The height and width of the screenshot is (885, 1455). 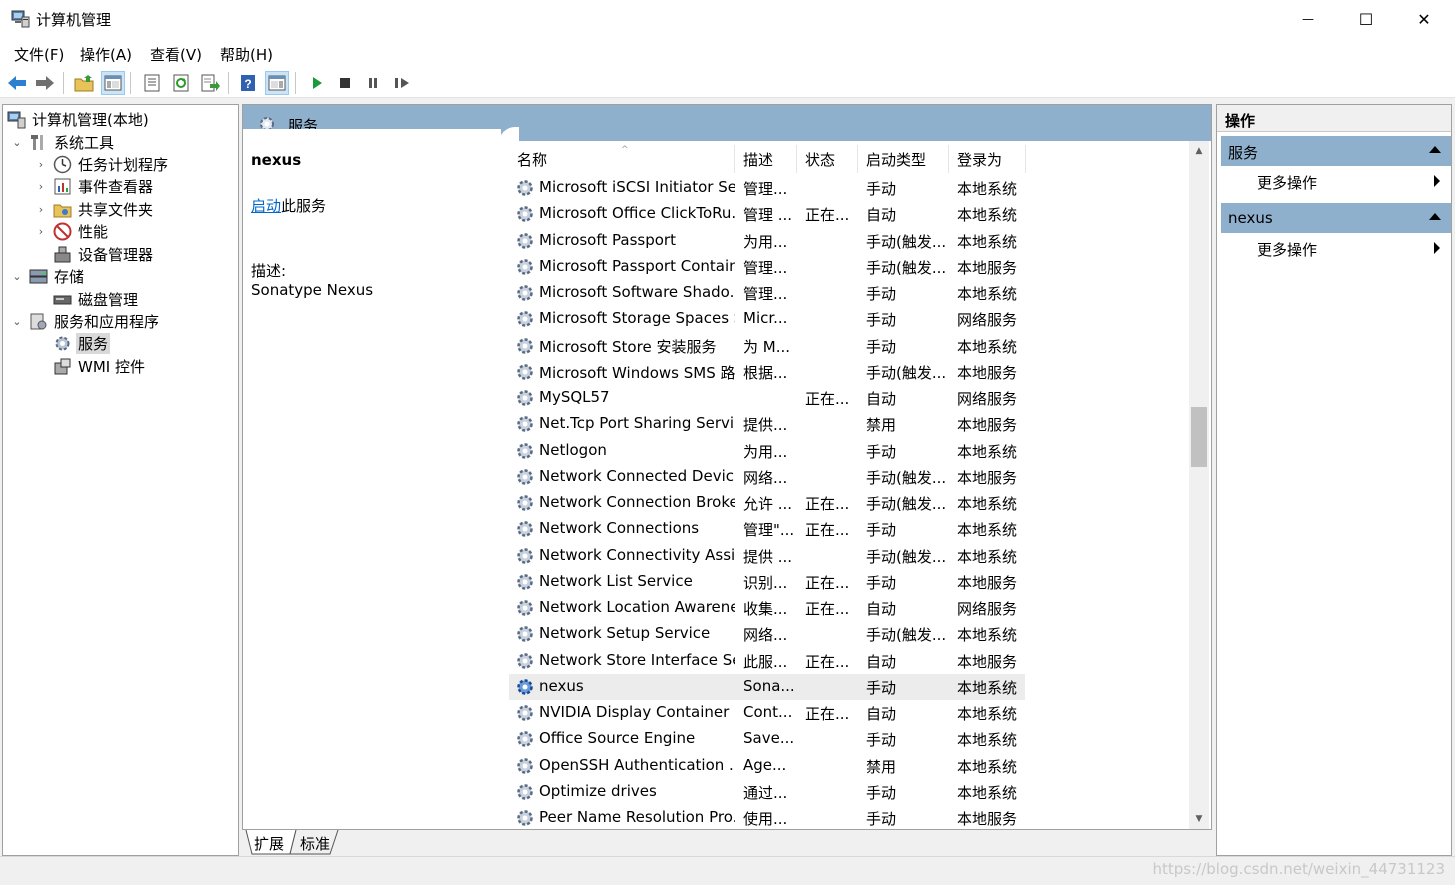 I want to click on tab-extended: 扩展, so click(x=269, y=843).